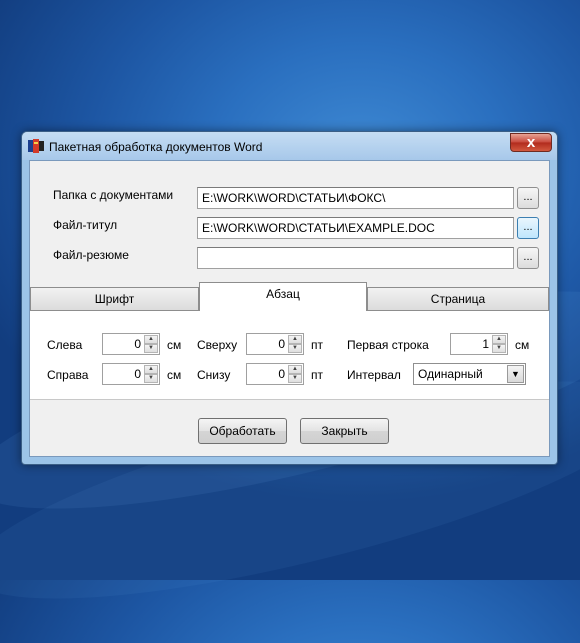 Image resolution: width=580 pixels, height=643 pixels. Describe the element at coordinates (114, 298) in the screenshot. I see `tab-font: Шрифт` at that location.